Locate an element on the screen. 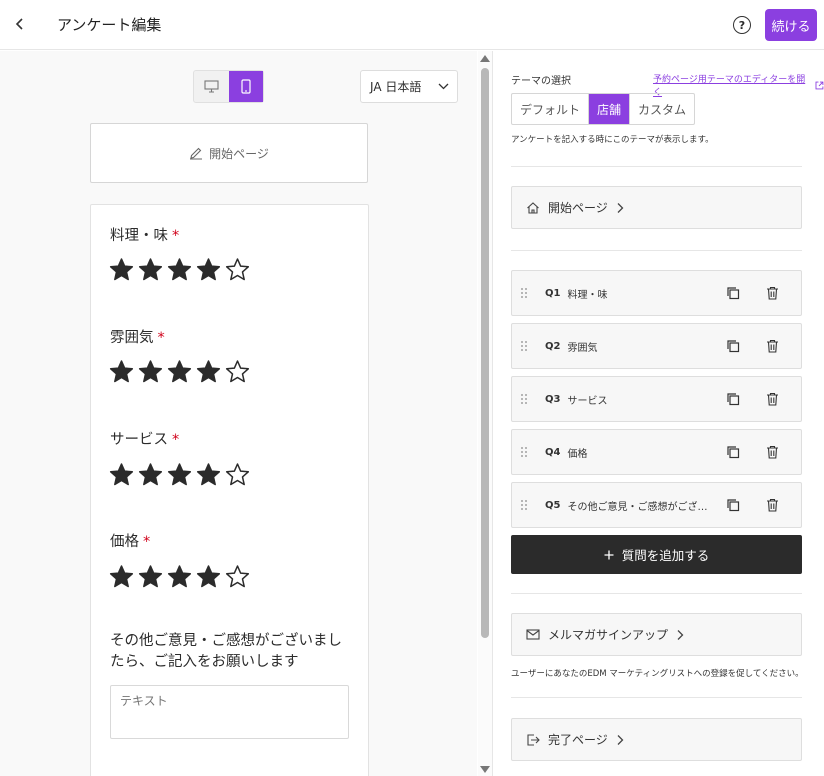 The width and height of the screenshot is (824, 776). scroll-up-arrow-icon is located at coordinates (485, 58).